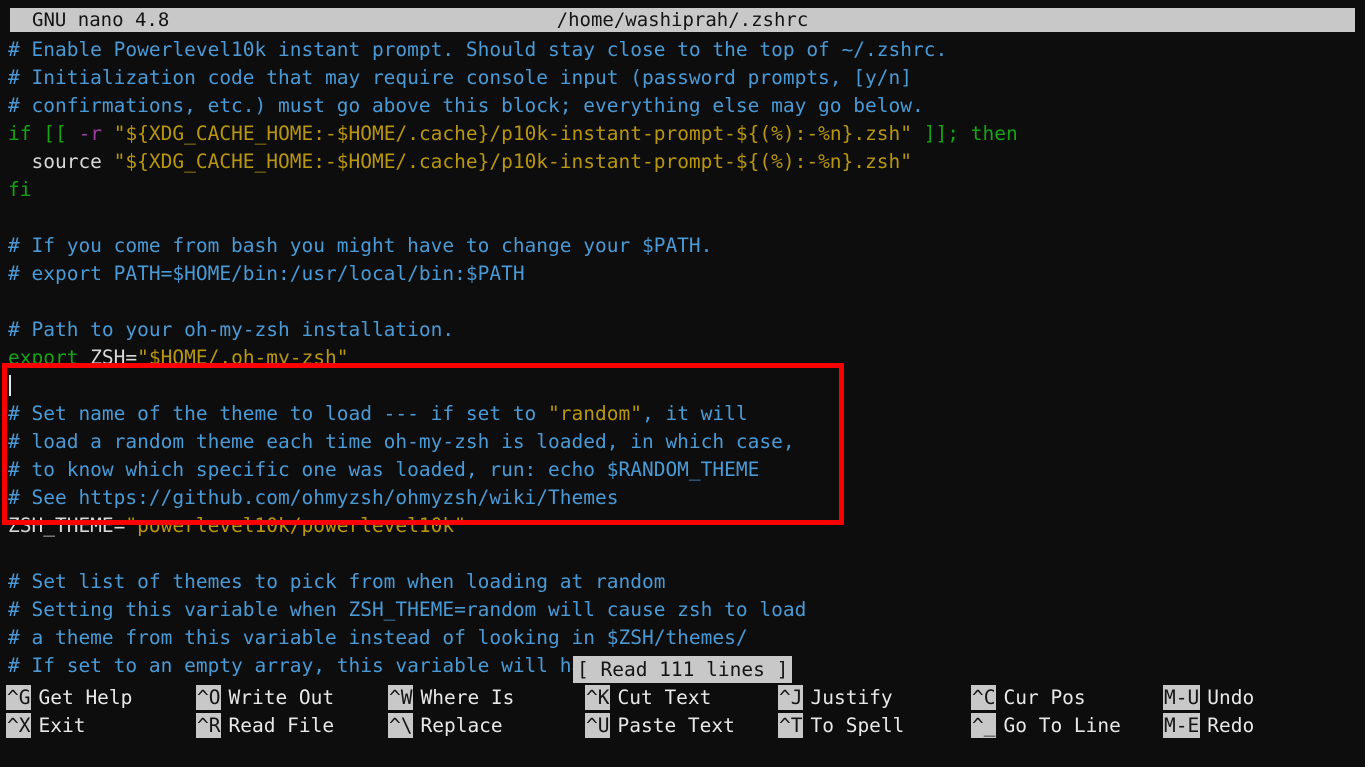 The height and width of the screenshot is (767, 1365). Describe the element at coordinates (994, 133) in the screenshot. I see `code-token: then` at that location.